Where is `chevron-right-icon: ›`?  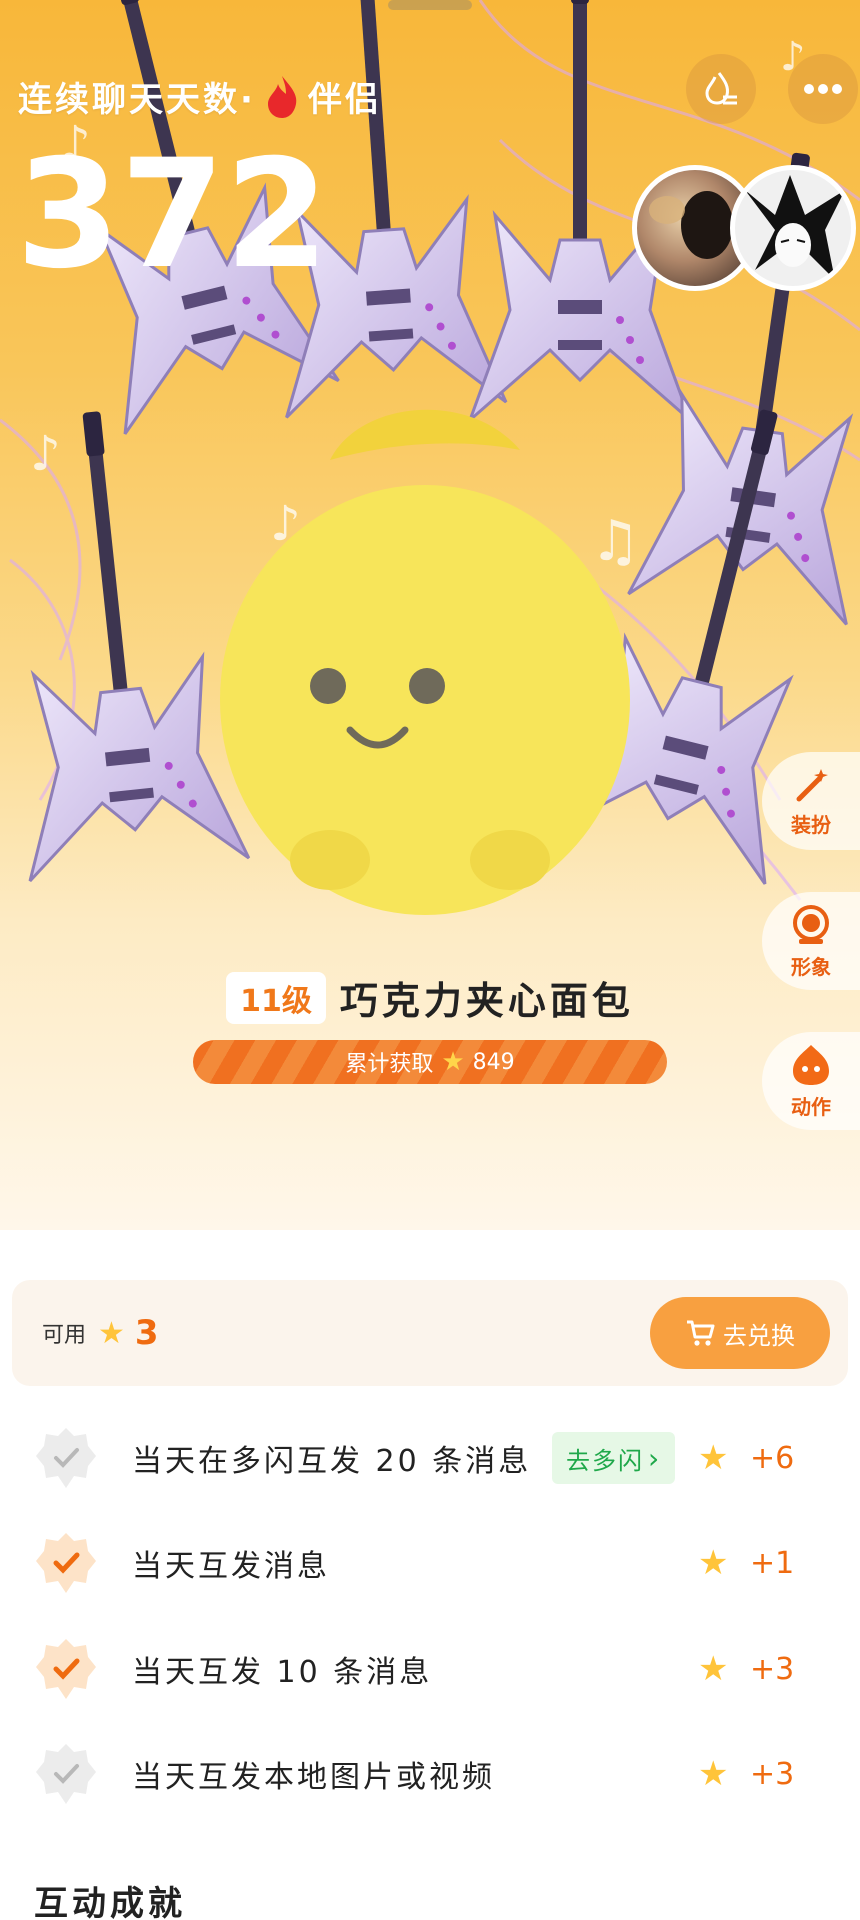
chevron-right-icon: › is located at coordinates (655, 1458).